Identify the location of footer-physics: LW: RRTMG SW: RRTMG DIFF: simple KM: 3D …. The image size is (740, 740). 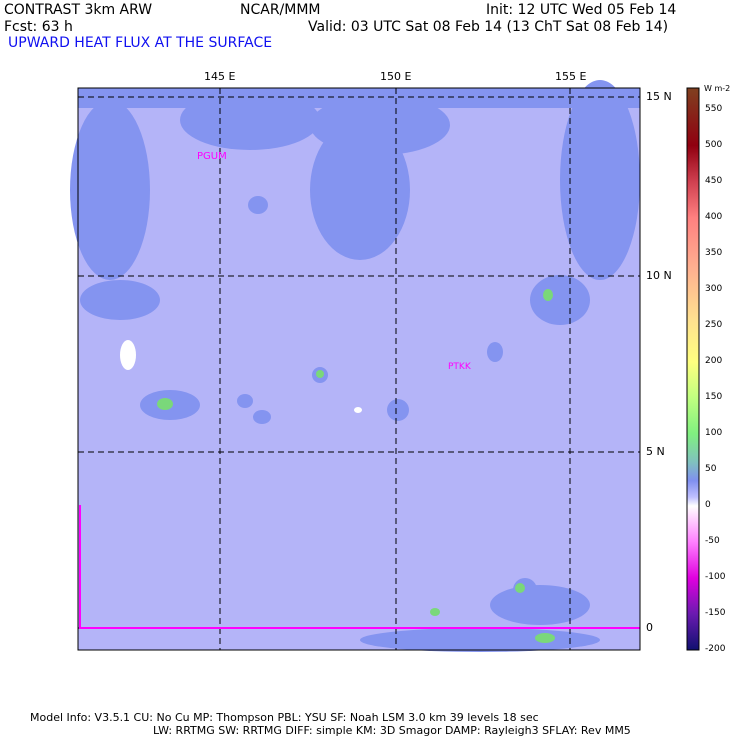
(392, 730).